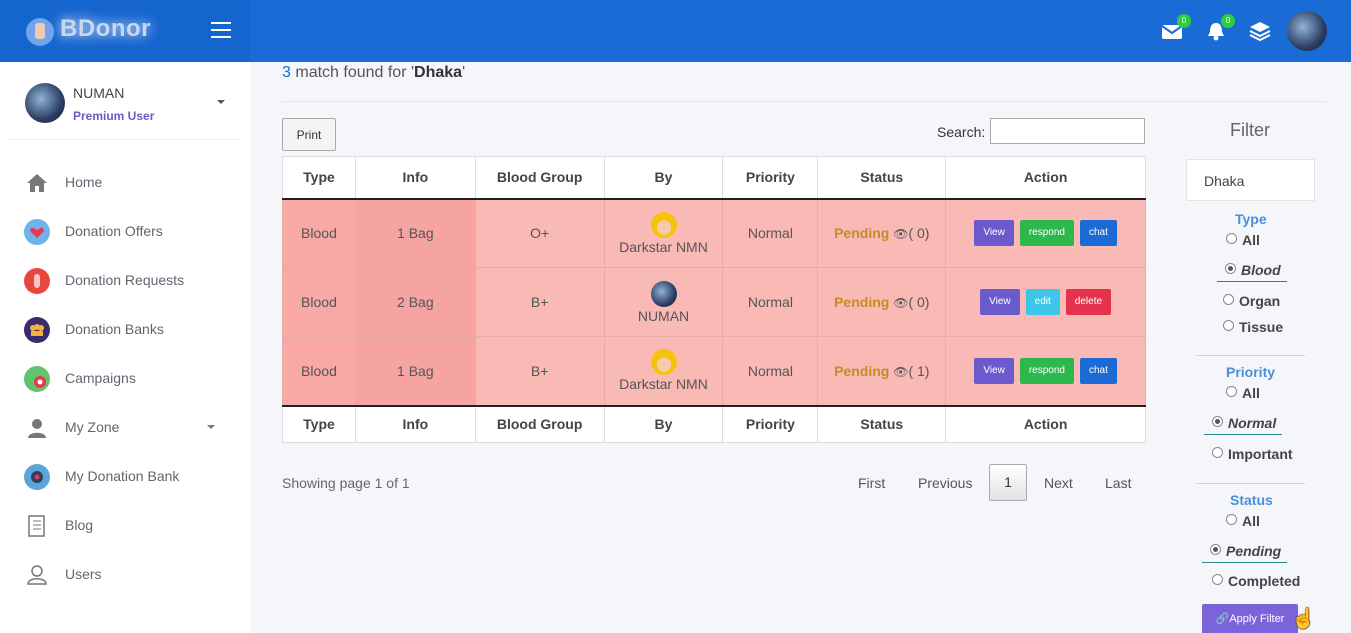  I want to click on user-name: NUMAN, so click(99, 93).